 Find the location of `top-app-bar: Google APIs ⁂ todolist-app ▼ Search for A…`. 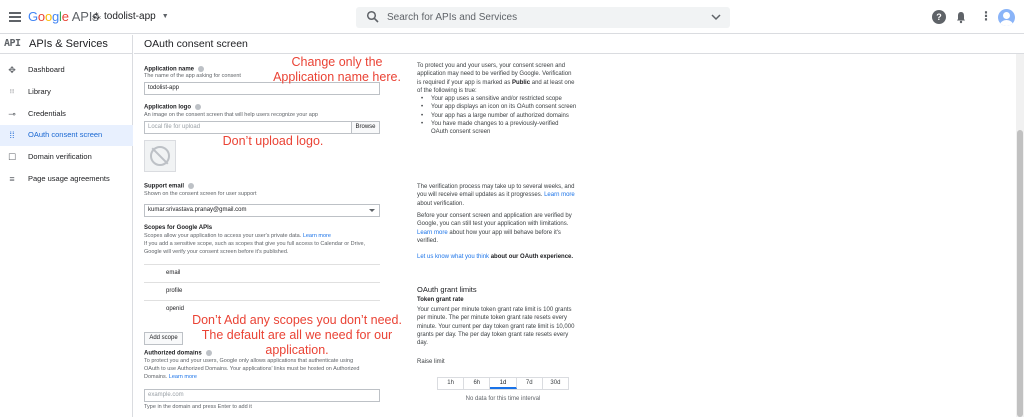

top-app-bar: Google APIs ⁂ todolist-app ▼ Search for A… is located at coordinates (512, 17).